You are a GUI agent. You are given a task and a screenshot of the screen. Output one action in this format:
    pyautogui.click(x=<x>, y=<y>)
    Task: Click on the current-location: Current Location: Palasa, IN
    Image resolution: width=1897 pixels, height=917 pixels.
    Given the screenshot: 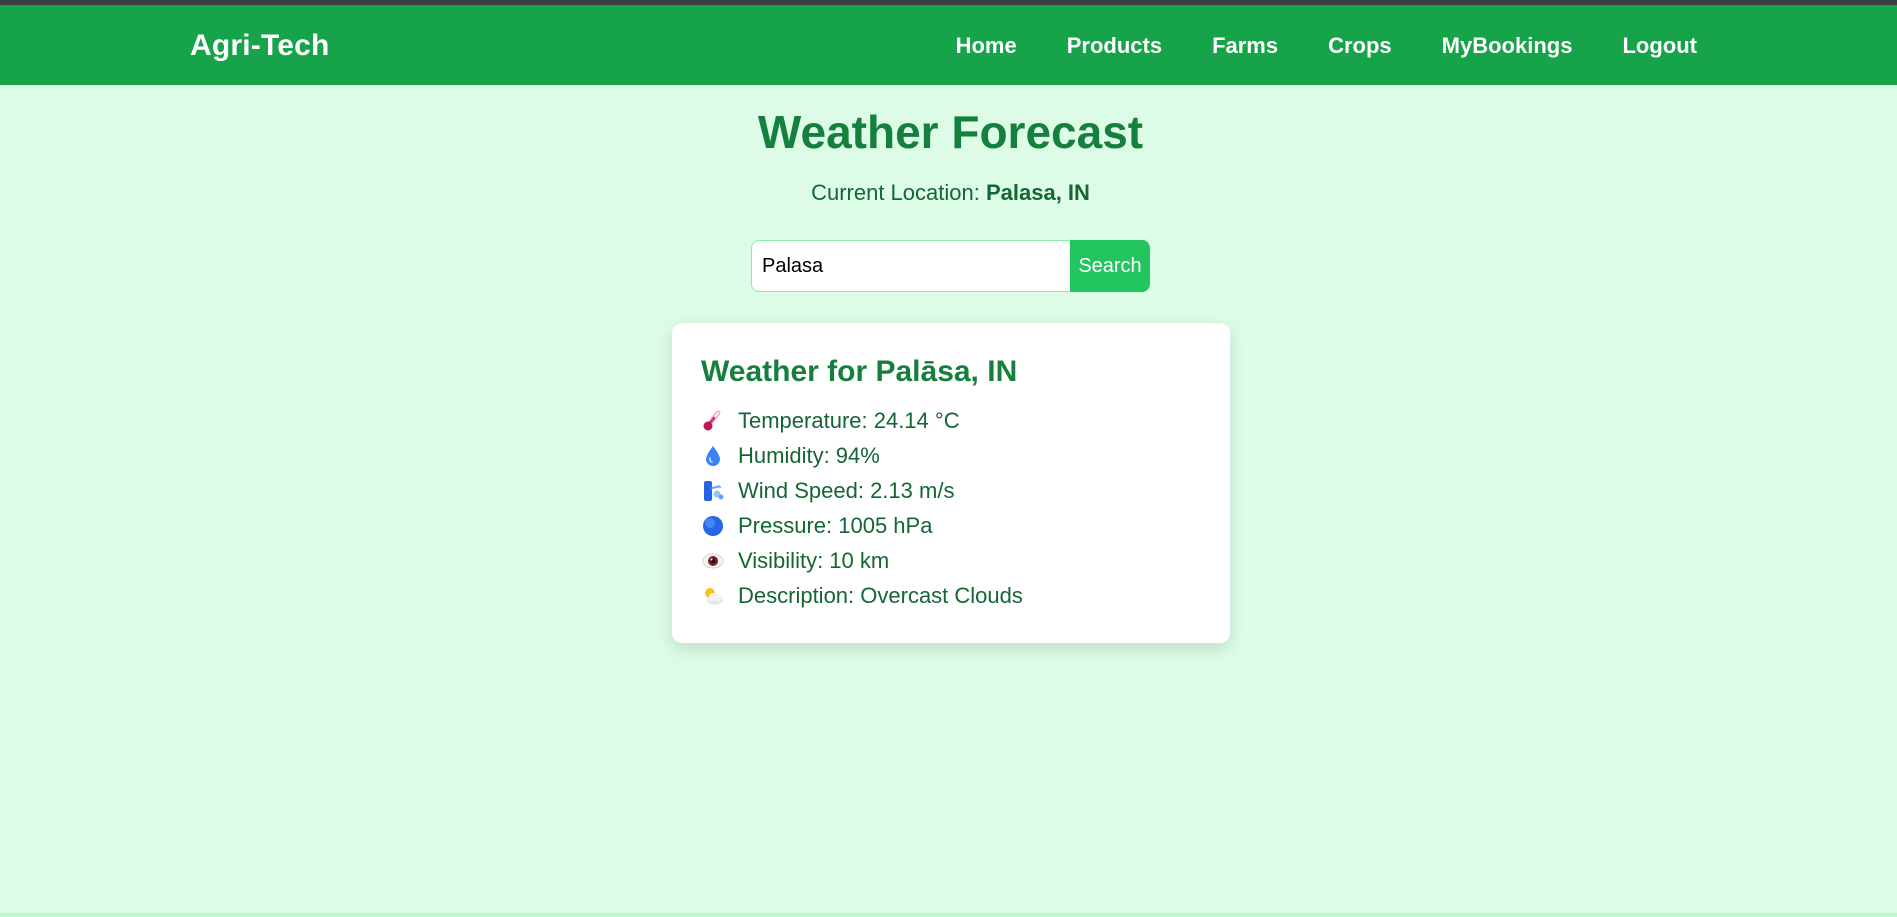 What is the action you would take?
    pyautogui.click(x=948, y=193)
    